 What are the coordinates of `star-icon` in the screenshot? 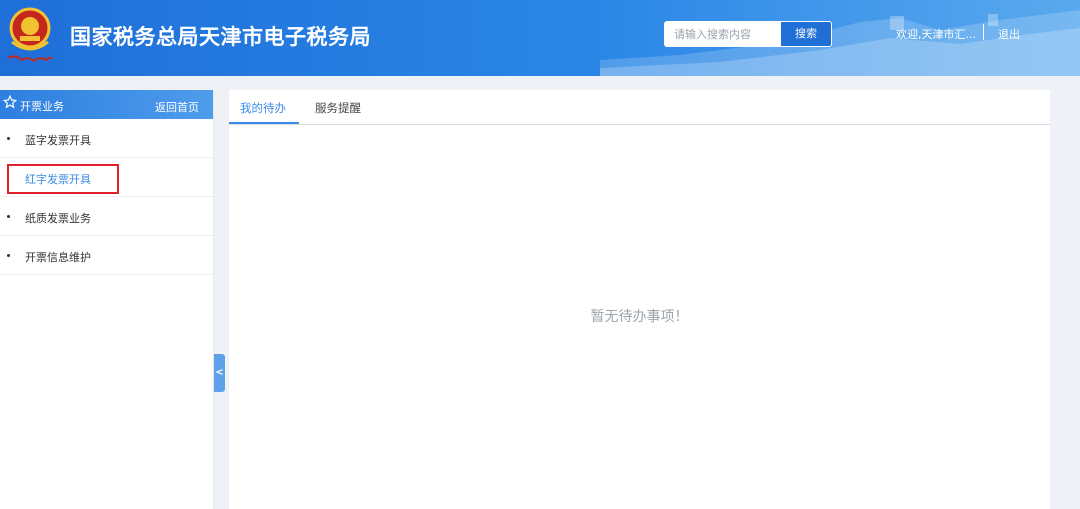 It's located at (10, 102).